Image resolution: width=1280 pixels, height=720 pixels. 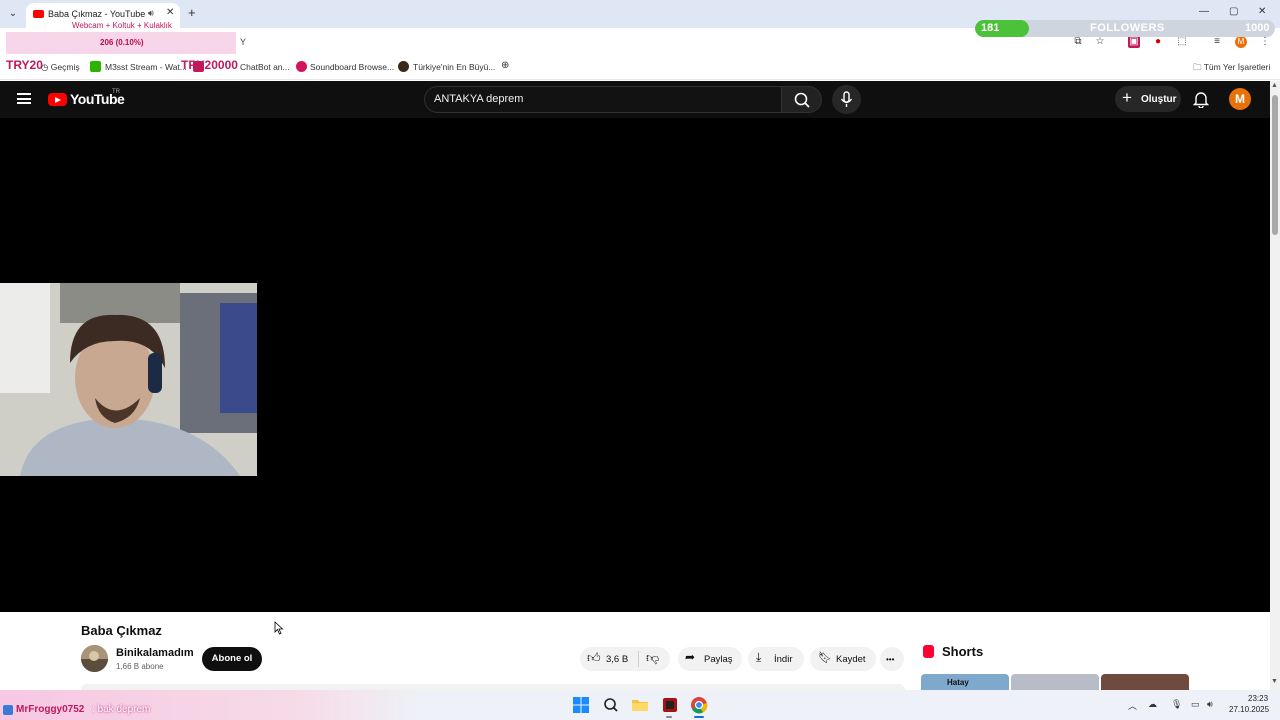 I want to click on menu-icon, so click(x=24, y=98).